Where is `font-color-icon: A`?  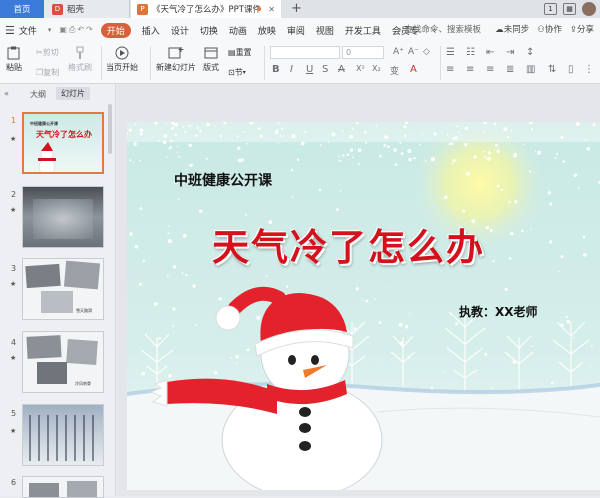 font-color-icon: A is located at coordinates (413, 69).